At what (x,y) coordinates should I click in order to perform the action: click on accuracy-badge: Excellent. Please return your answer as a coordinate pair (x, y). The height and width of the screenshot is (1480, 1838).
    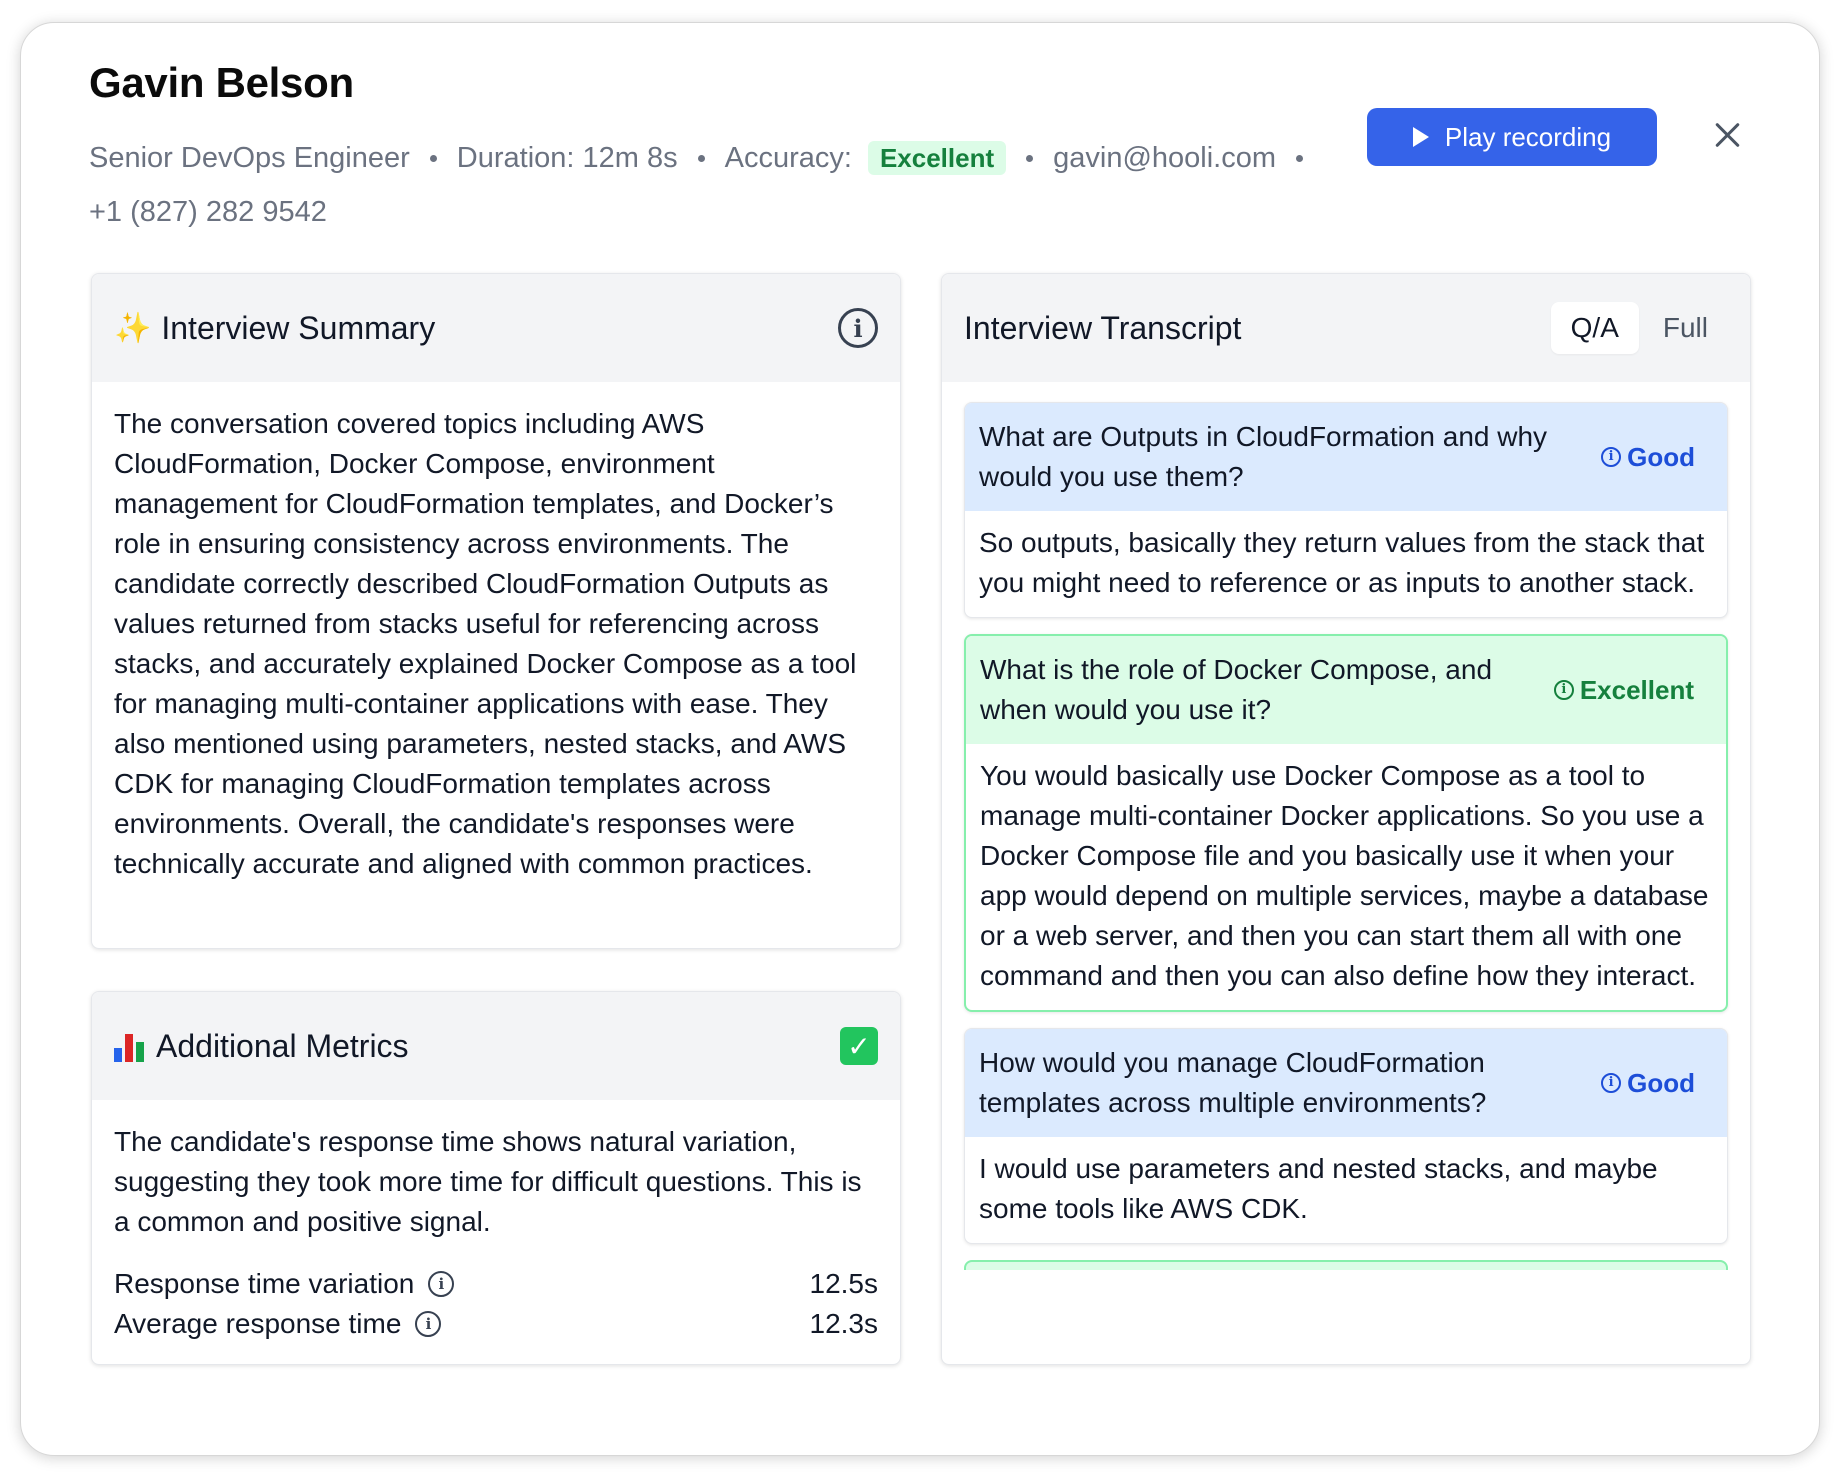
    Looking at the image, I should click on (937, 158).